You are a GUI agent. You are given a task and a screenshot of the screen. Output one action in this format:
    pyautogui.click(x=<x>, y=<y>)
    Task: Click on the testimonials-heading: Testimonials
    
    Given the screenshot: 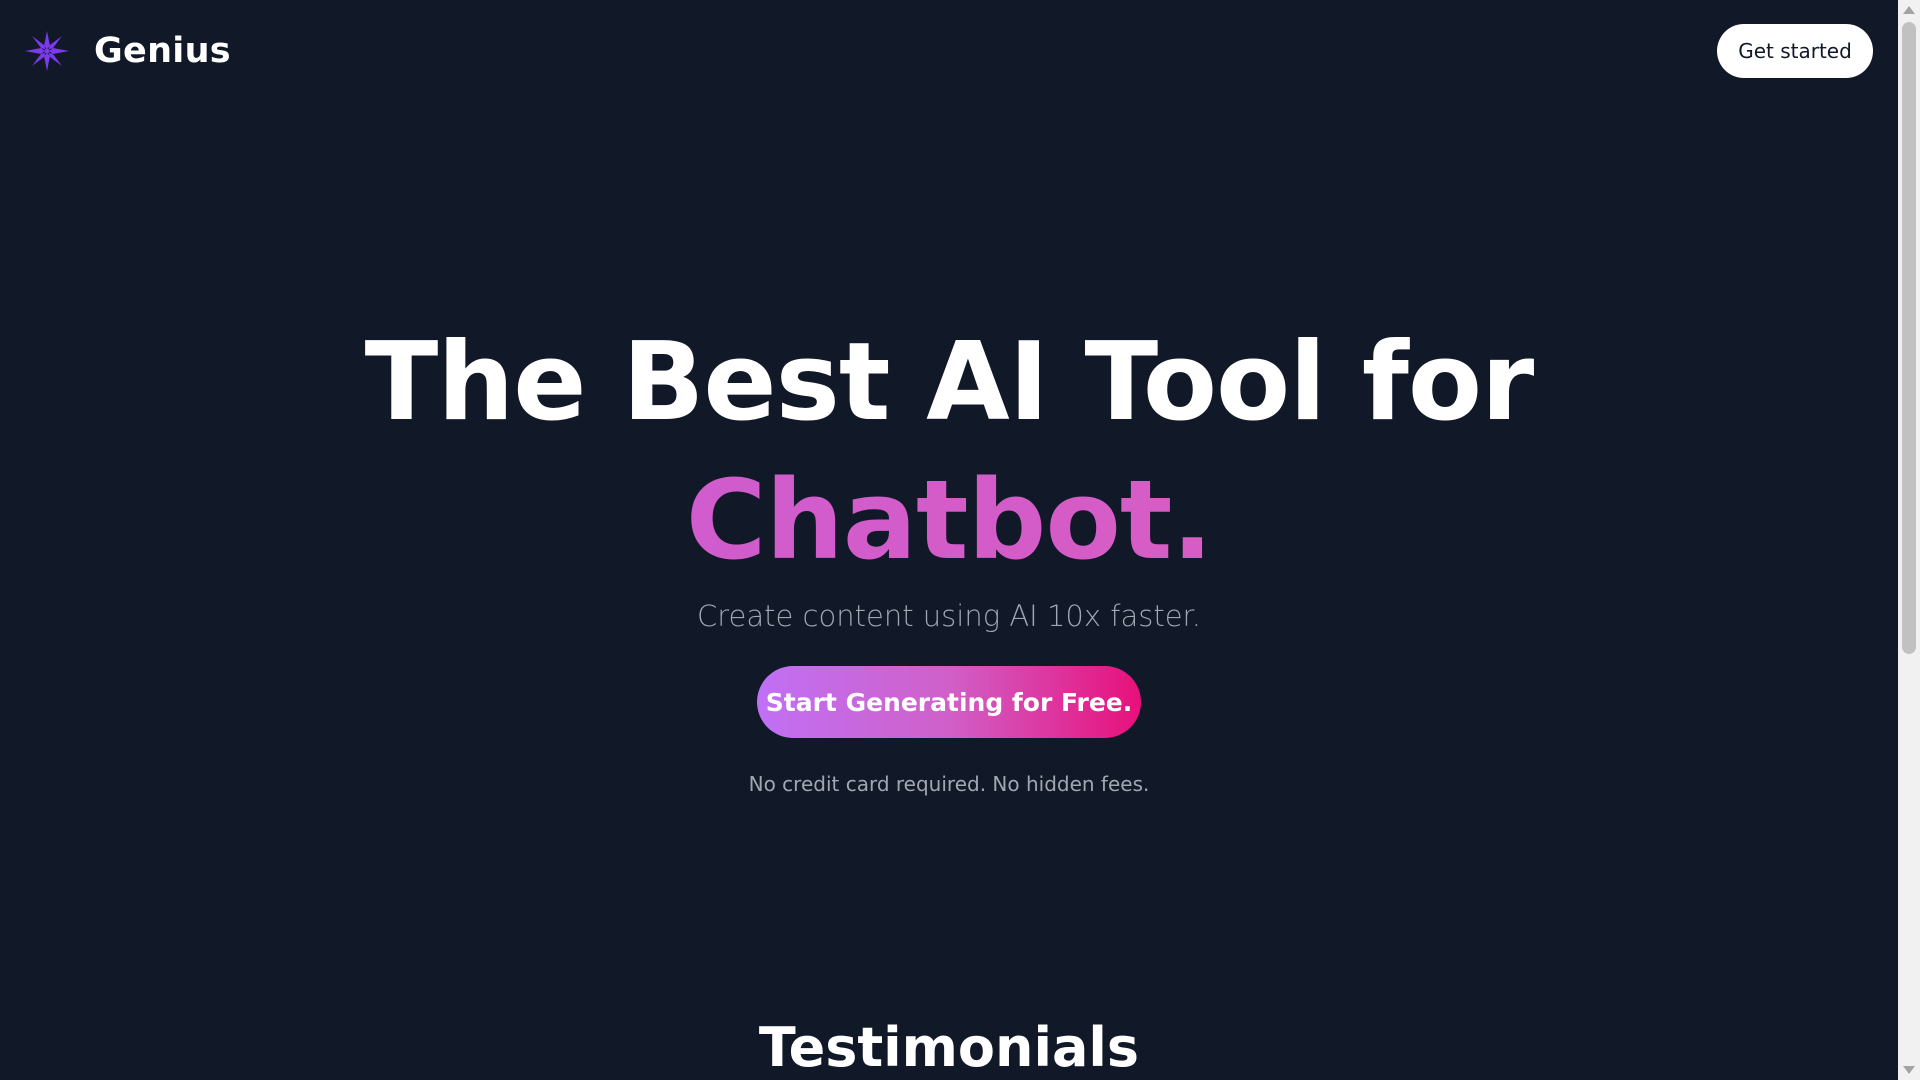 What is the action you would take?
    pyautogui.click(x=949, y=1047)
    